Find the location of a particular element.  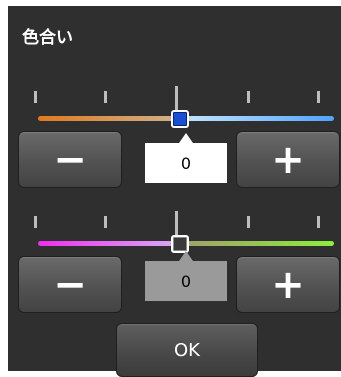

saturation-value-display: 0 is located at coordinates (186, 276).